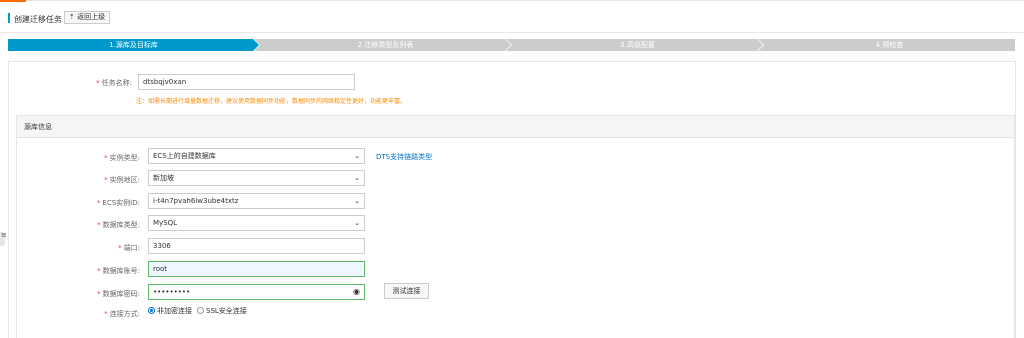  Describe the element at coordinates (118, 294) in the screenshot. I see `password-label: * 数据库密码:` at that location.